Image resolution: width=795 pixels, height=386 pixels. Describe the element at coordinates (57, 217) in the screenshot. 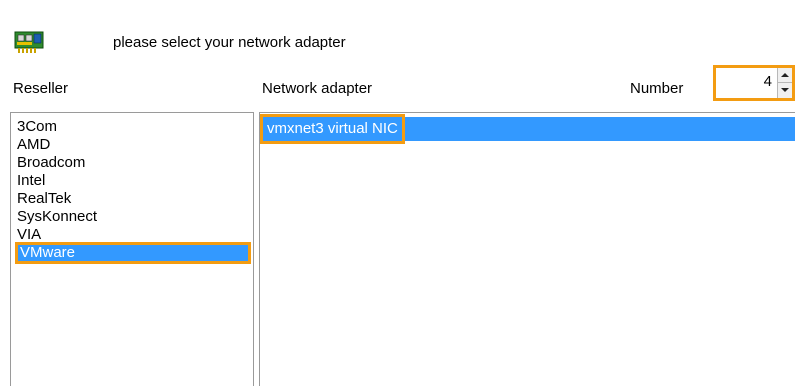

I see `reseller-item-syskonnect: SysKonnect` at that location.